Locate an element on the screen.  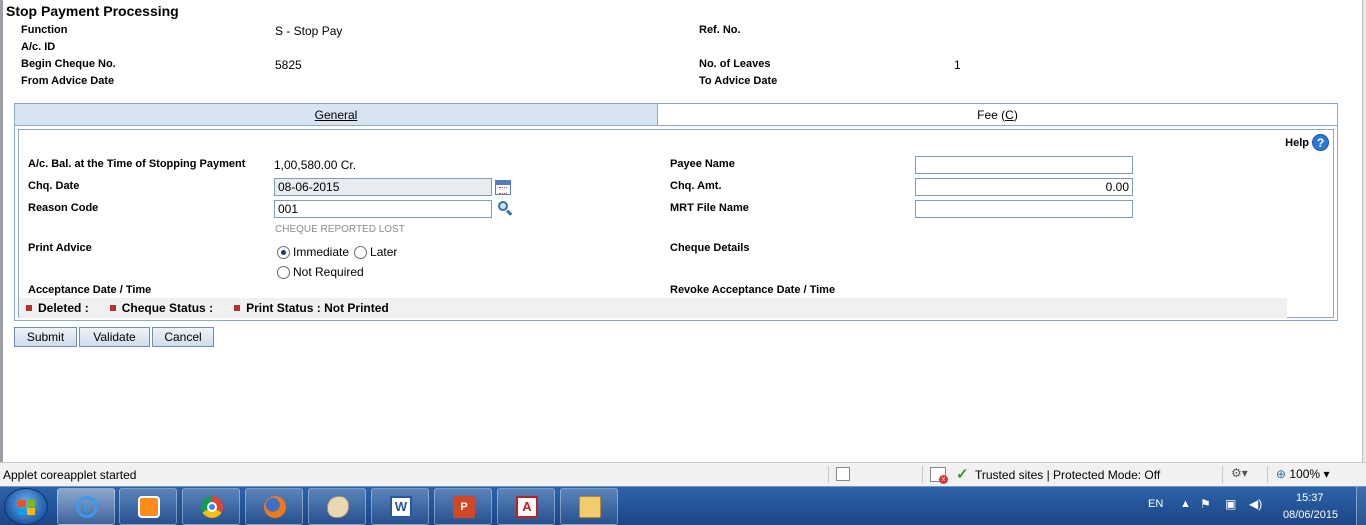
acceptance-date-label: Acceptance Date / Time is located at coordinates (90, 290).